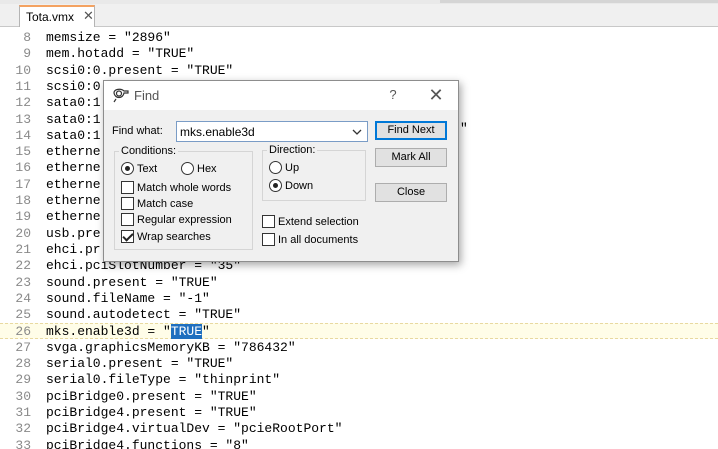 Image resolution: width=718 pixels, height=449 pixels. What do you see at coordinates (23, 152) in the screenshot?
I see `line-number: 15` at bounding box center [23, 152].